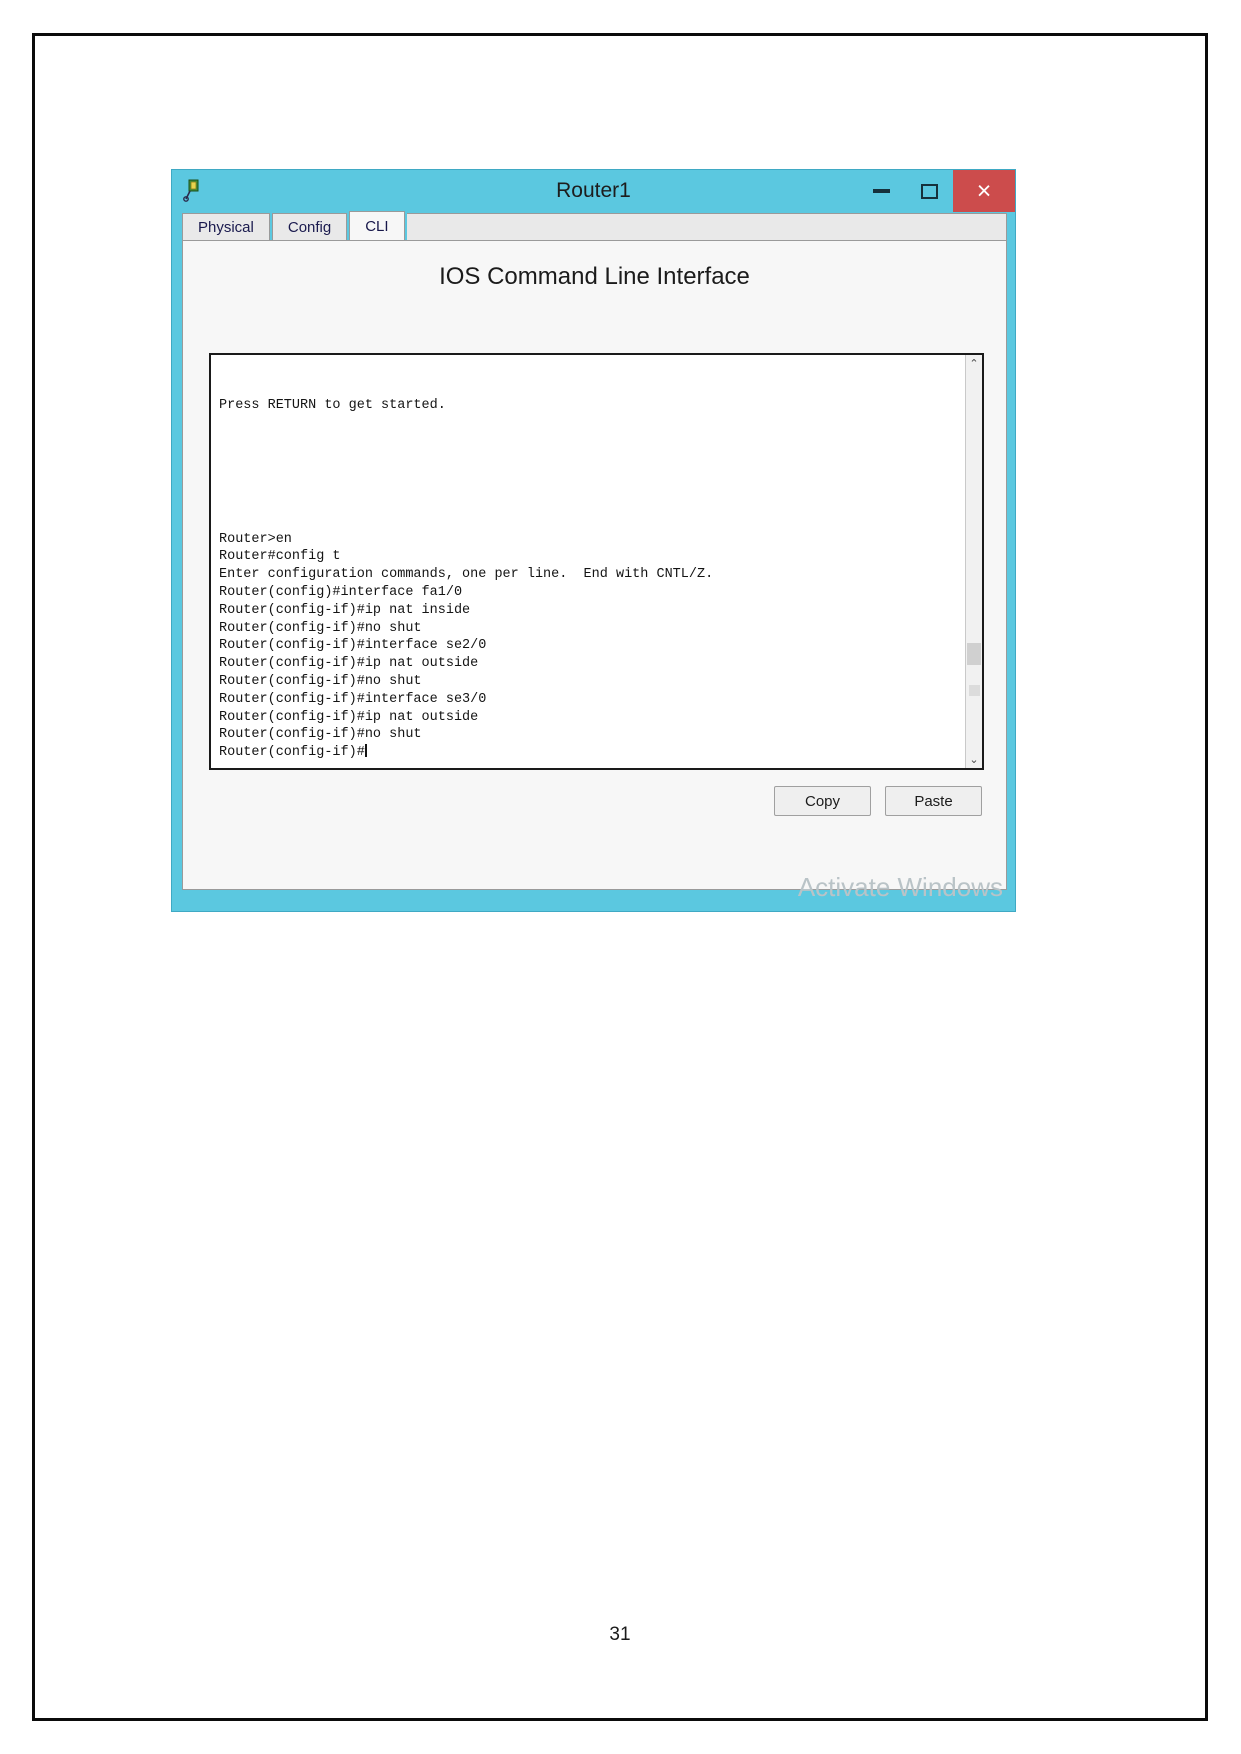  What do you see at coordinates (620, 1634) in the screenshot?
I see `page-number: 31` at bounding box center [620, 1634].